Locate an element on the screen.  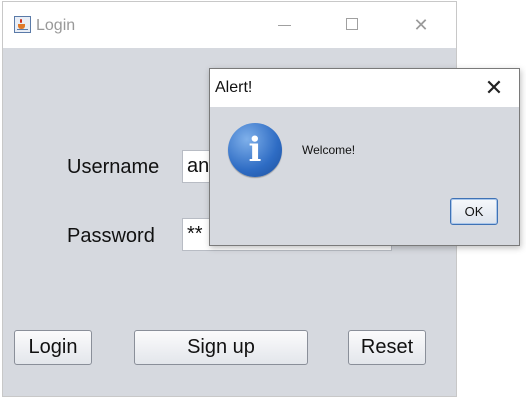
ok-button: OK is located at coordinates (474, 211).